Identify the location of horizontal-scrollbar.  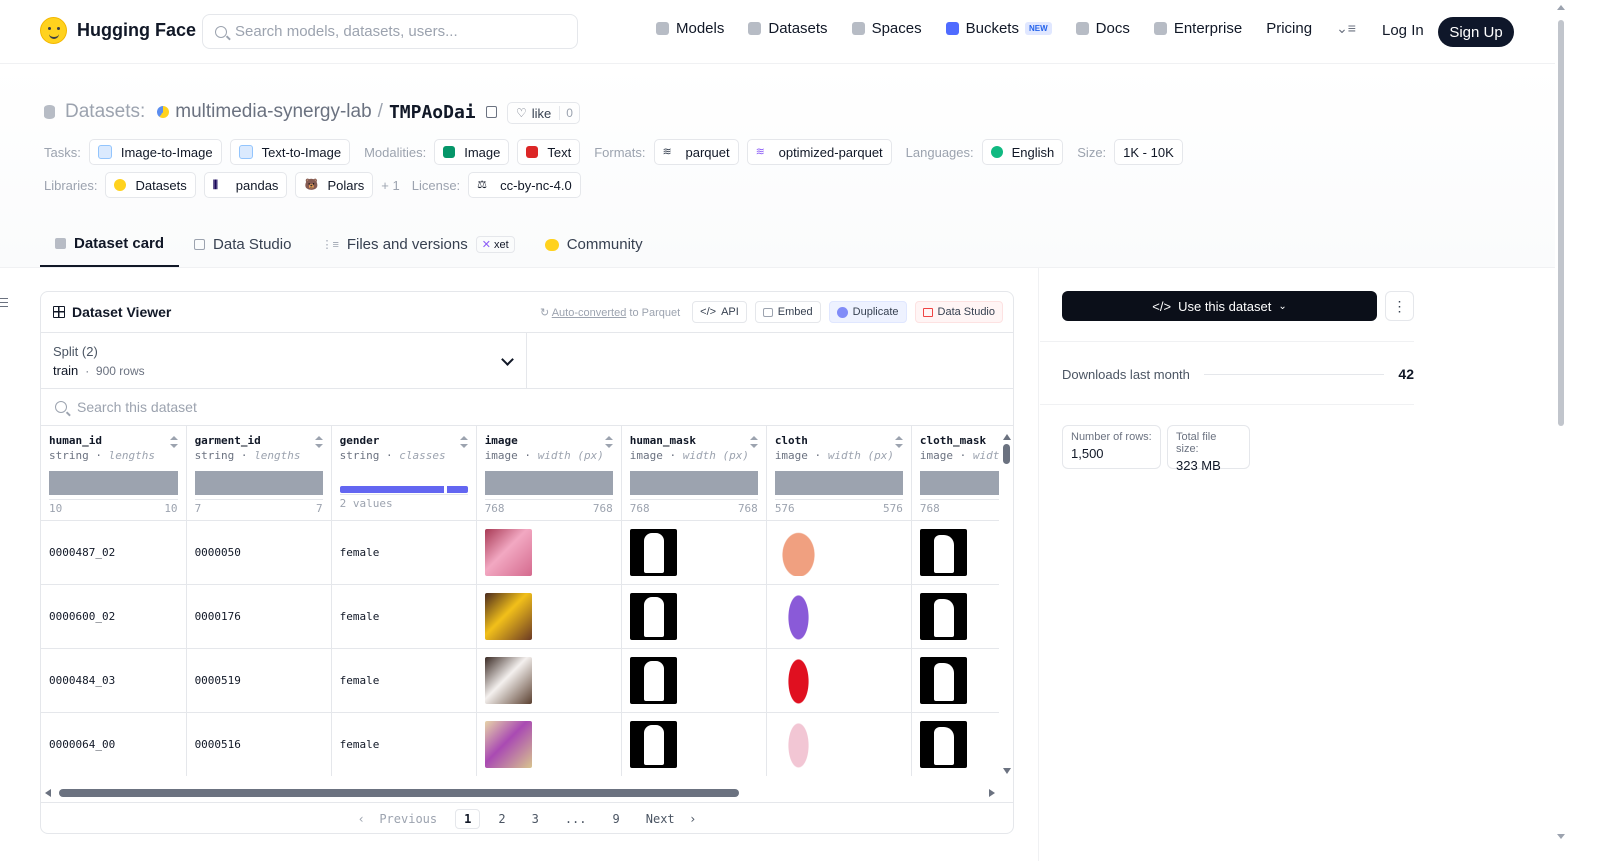
(520, 793).